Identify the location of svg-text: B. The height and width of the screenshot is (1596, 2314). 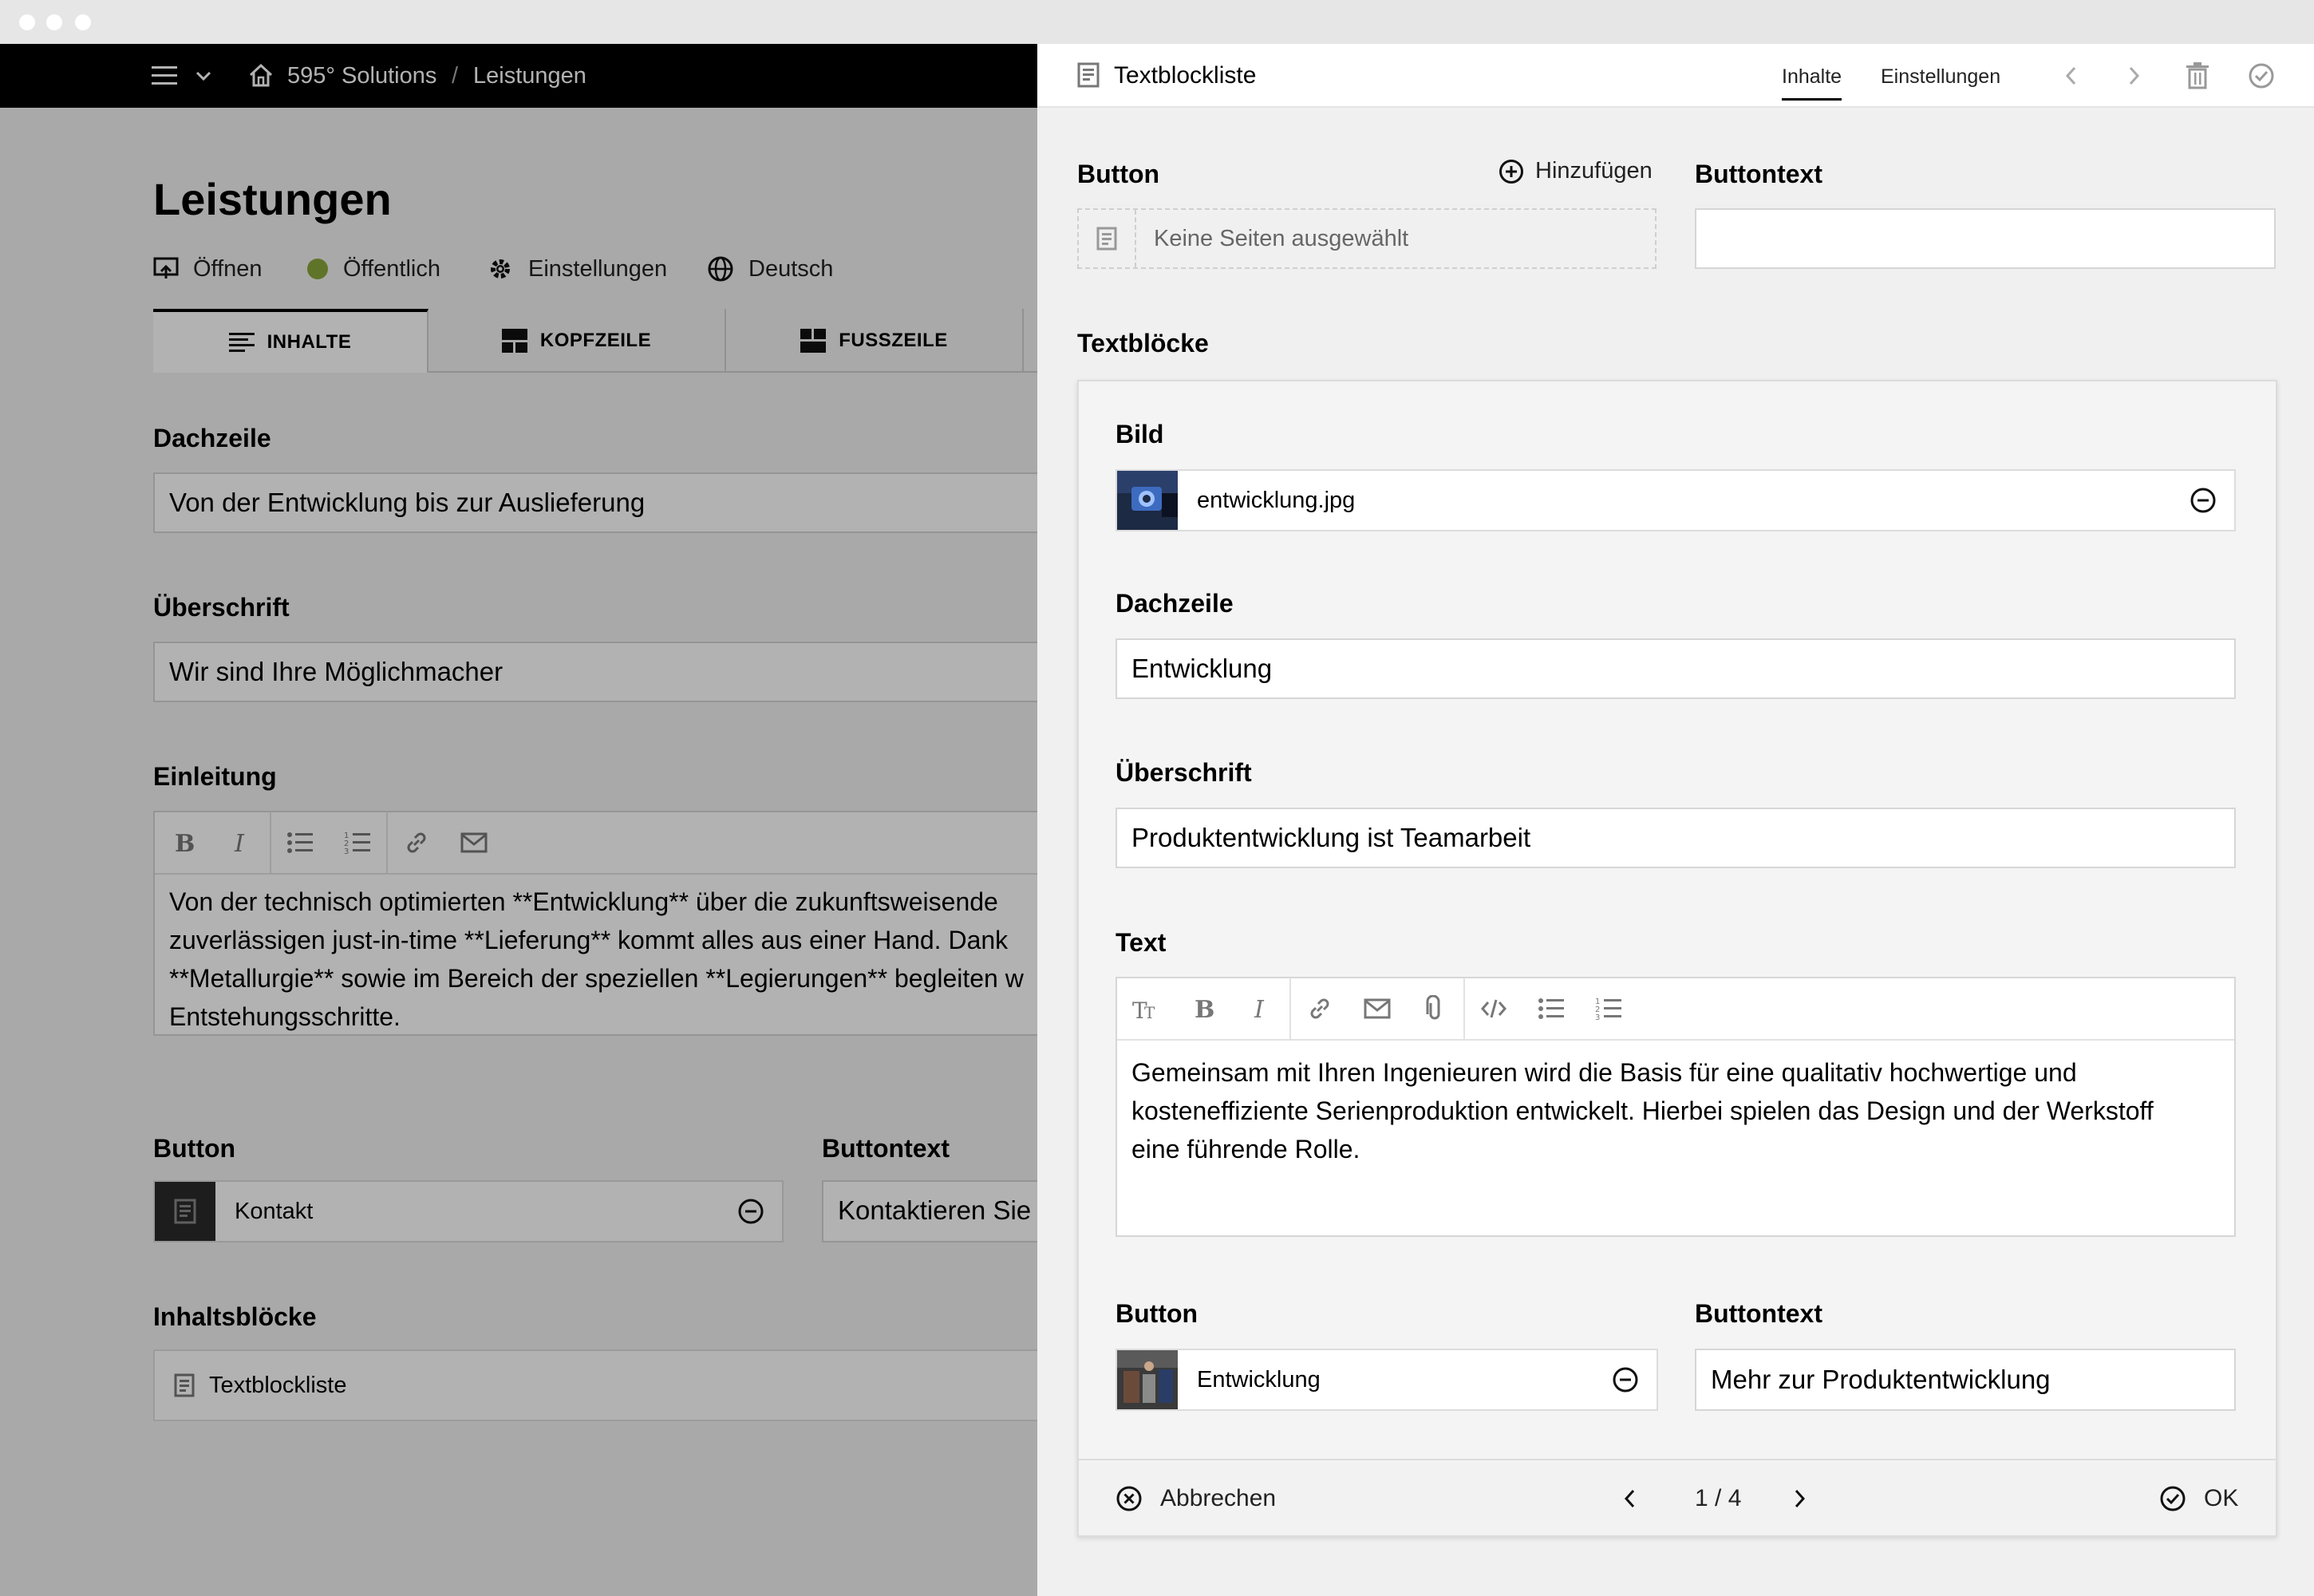
(1204, 1008).